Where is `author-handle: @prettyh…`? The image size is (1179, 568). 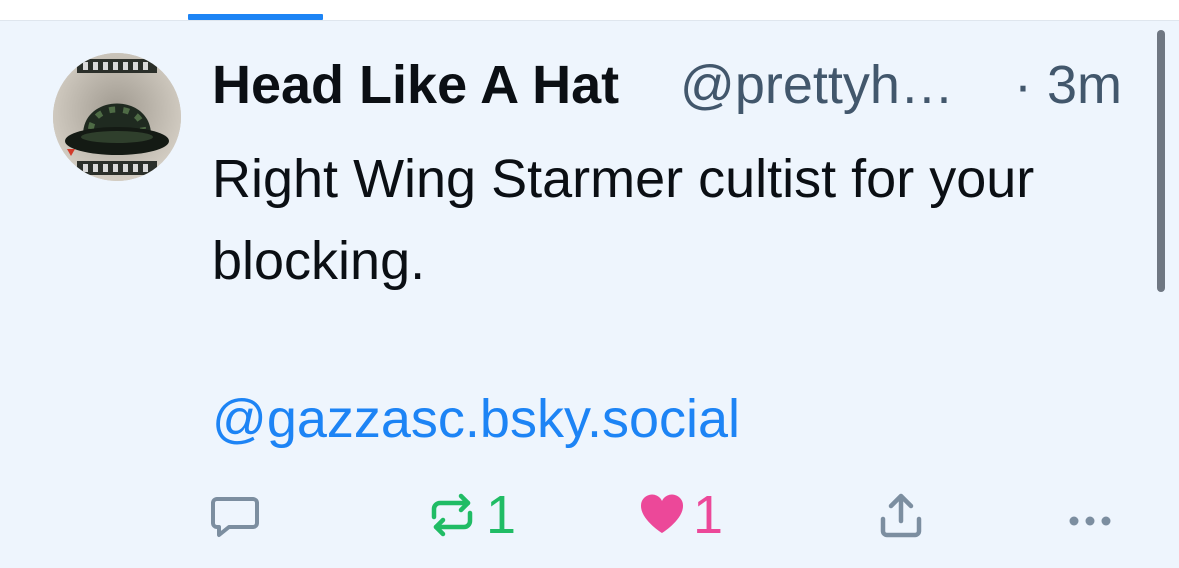
author-handle: @prettyh… is located at coordinates (831, 85).